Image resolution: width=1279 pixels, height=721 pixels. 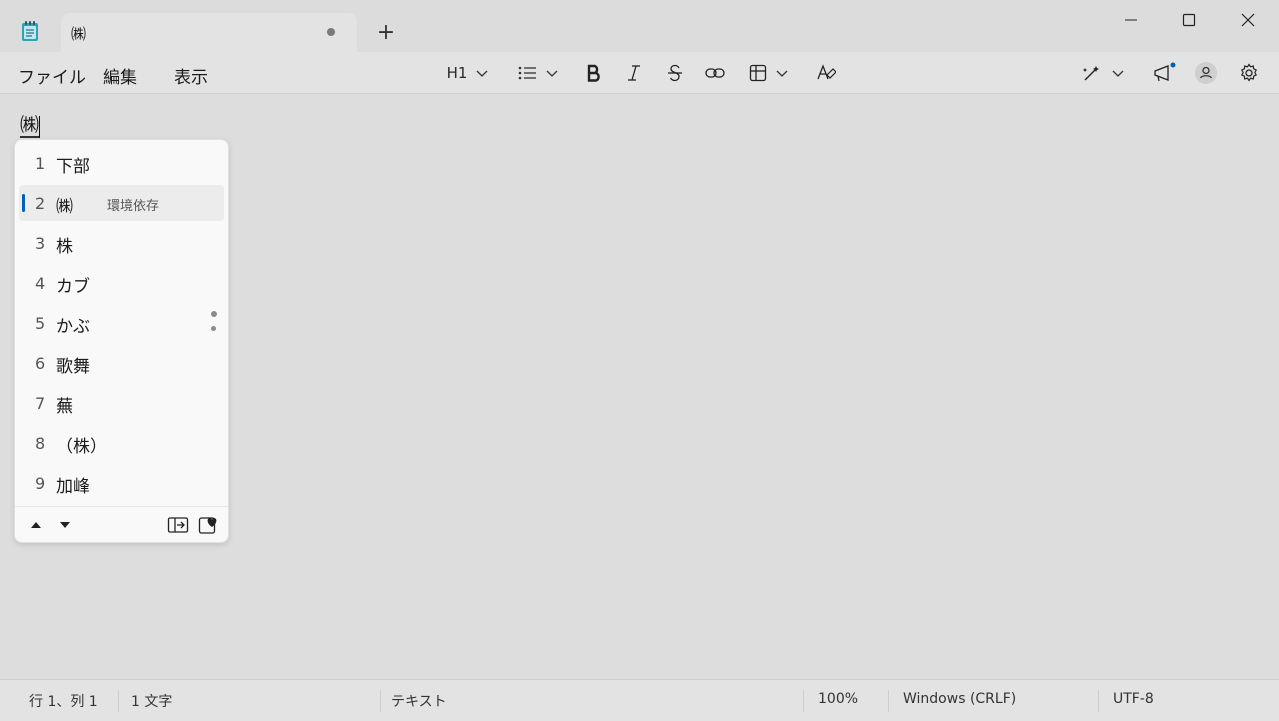 I want to click on candidate-item-selected: 2 ㈱ 環境依存, so click(x=121, y=203).